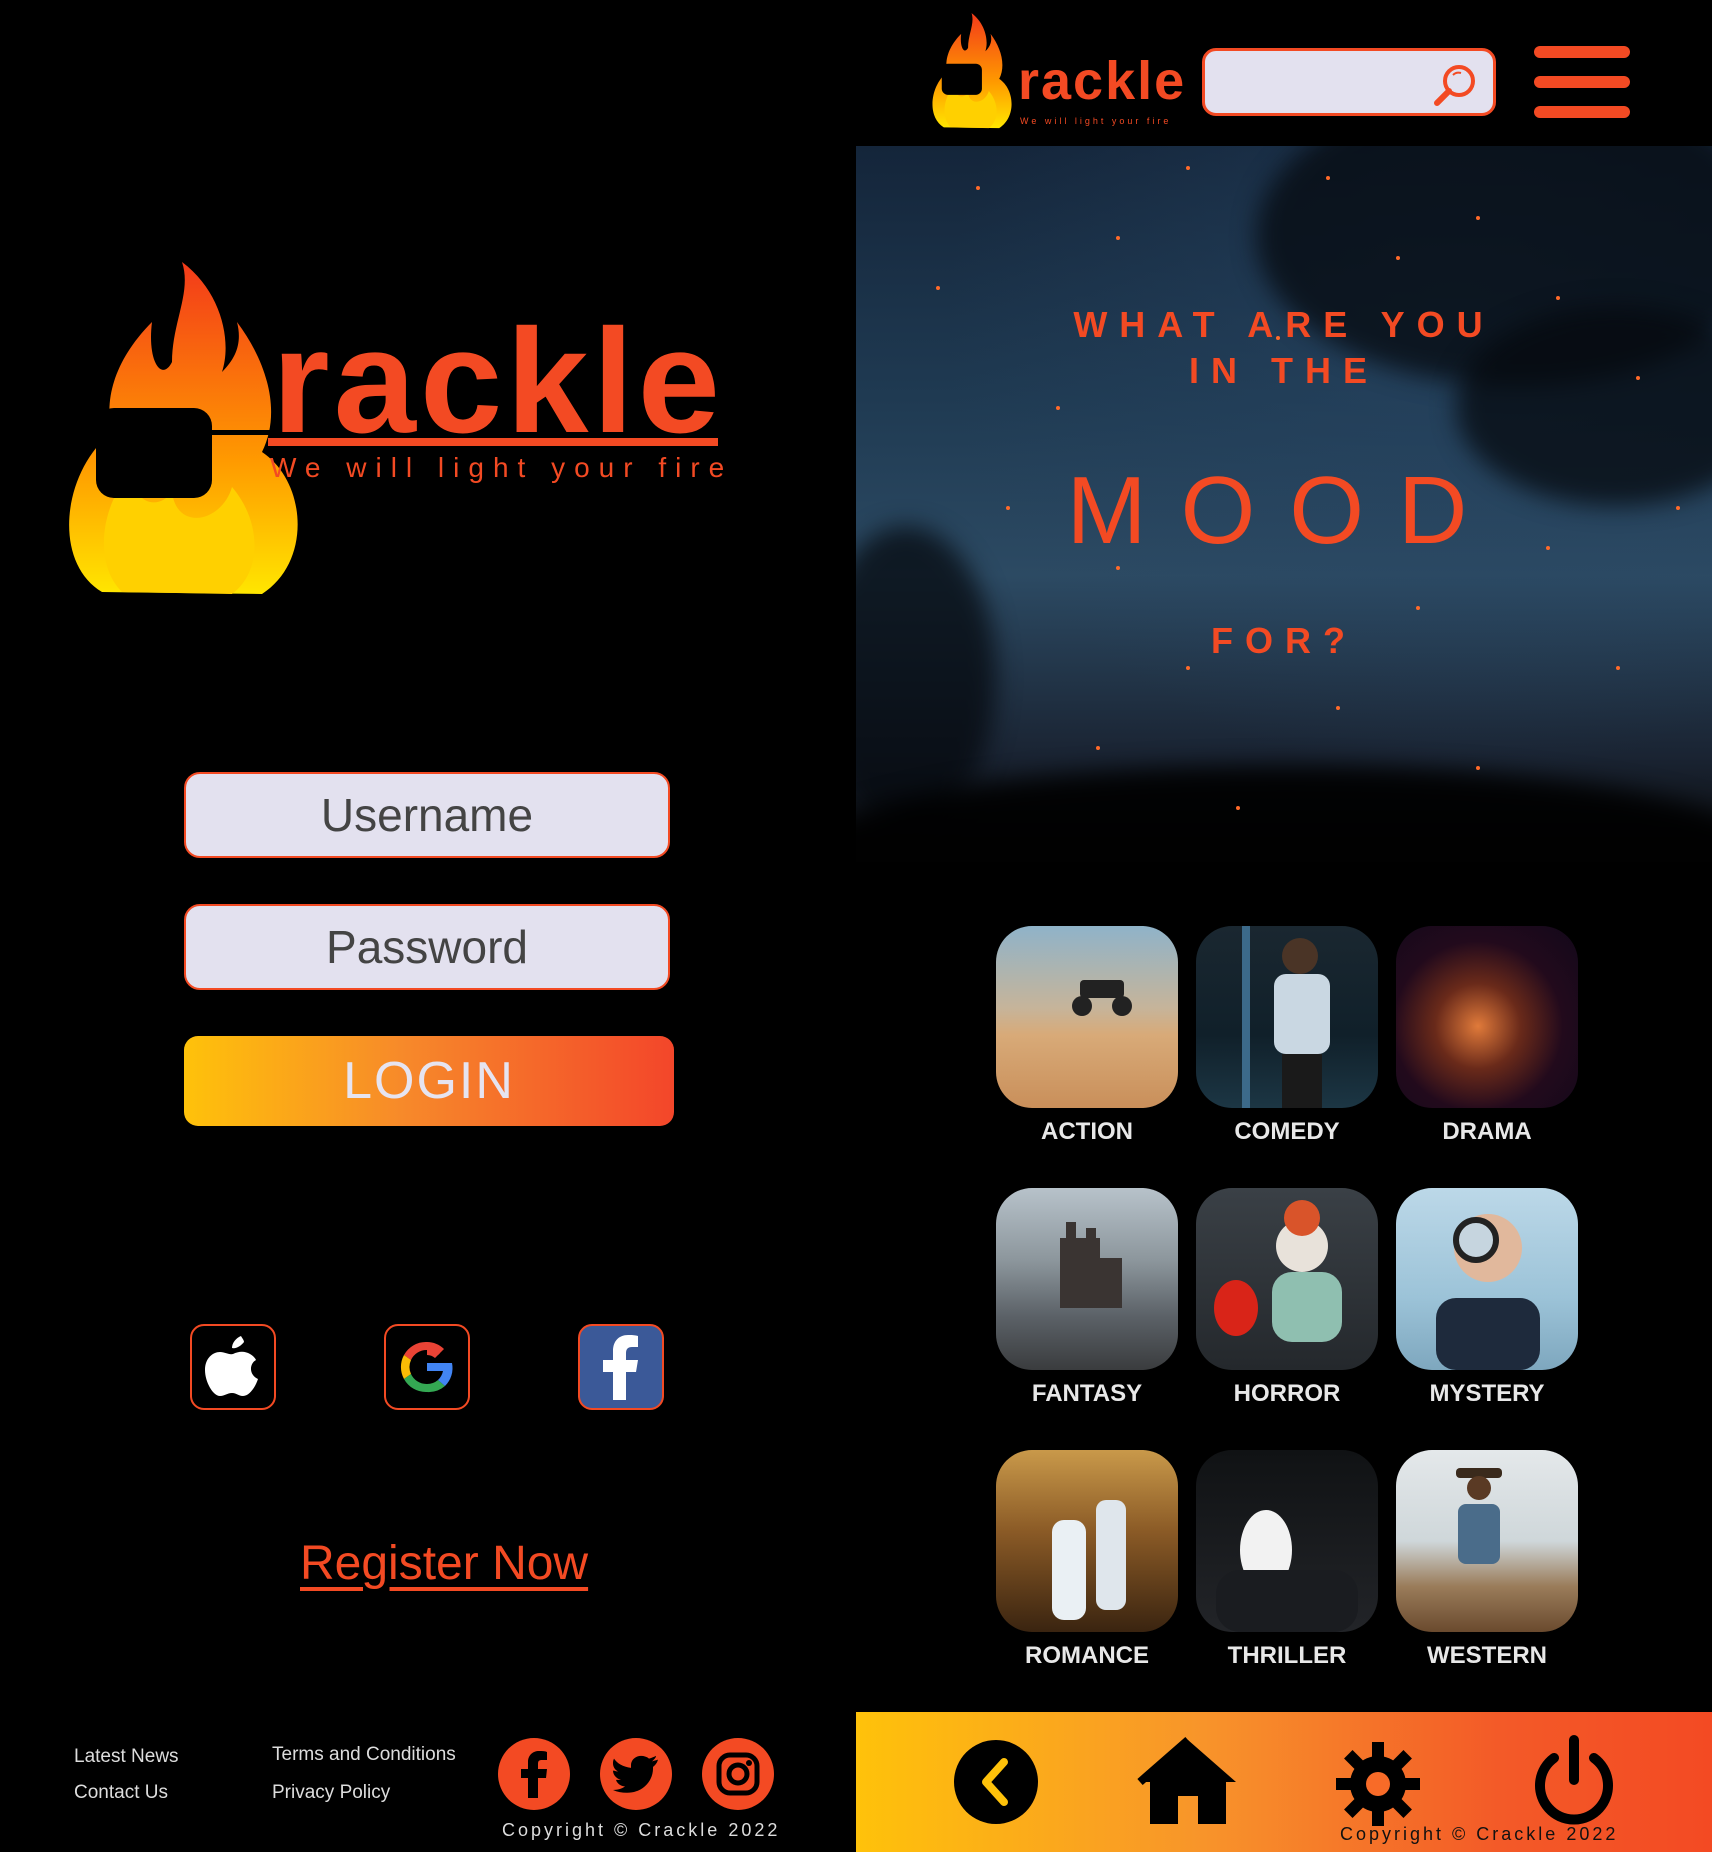 This screenshot has width=1712, height=1852. I want to click on genre-fantasy: FANTASY, so click(1087, 1298).